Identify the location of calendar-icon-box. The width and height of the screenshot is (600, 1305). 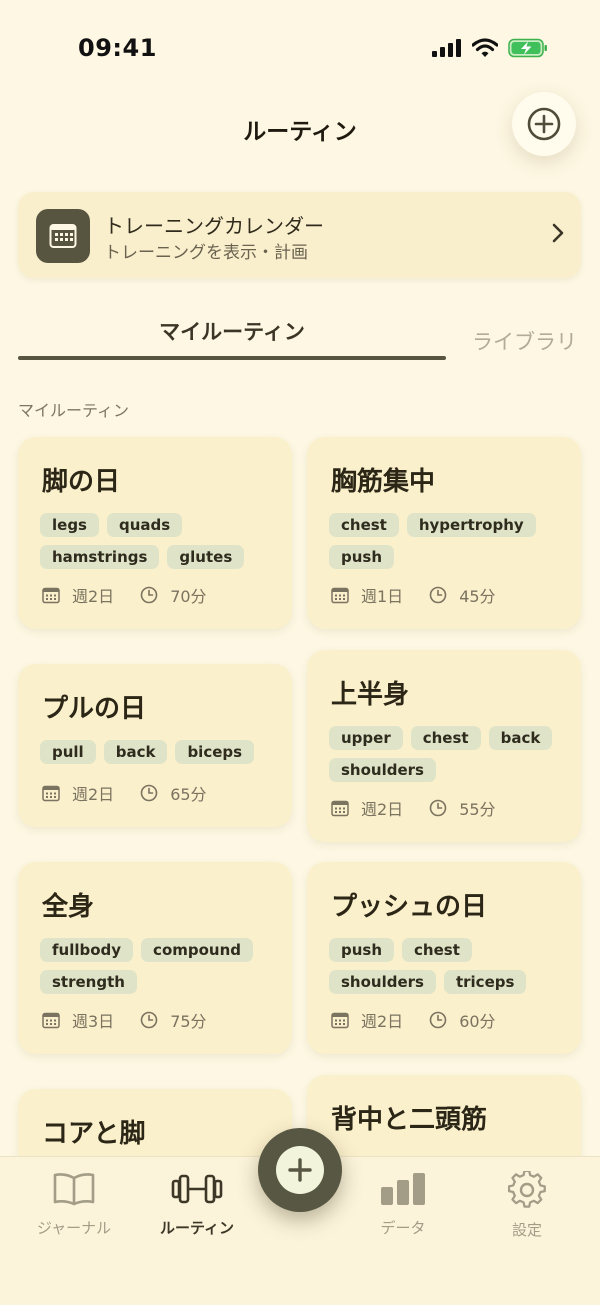
(63, 236).